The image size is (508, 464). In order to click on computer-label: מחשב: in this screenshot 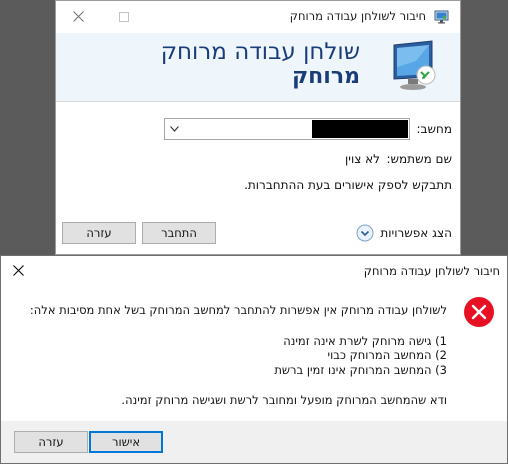, I will do `click(434, 129)`.